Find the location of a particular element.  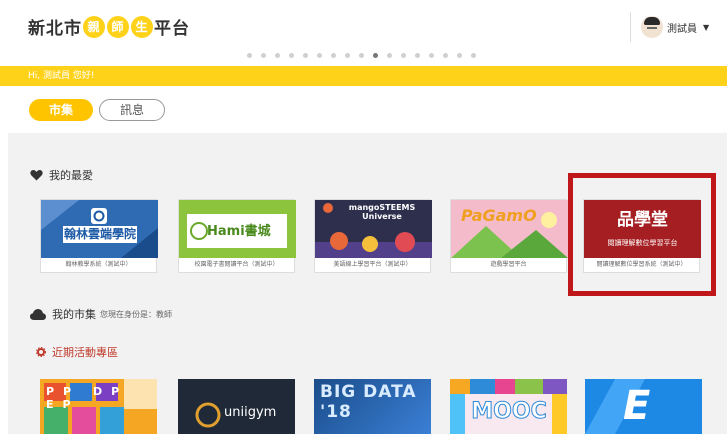

app-card-hami: Hami書城 校園電子書閱讀平台（測試中） is located at coordinates (237, 236).